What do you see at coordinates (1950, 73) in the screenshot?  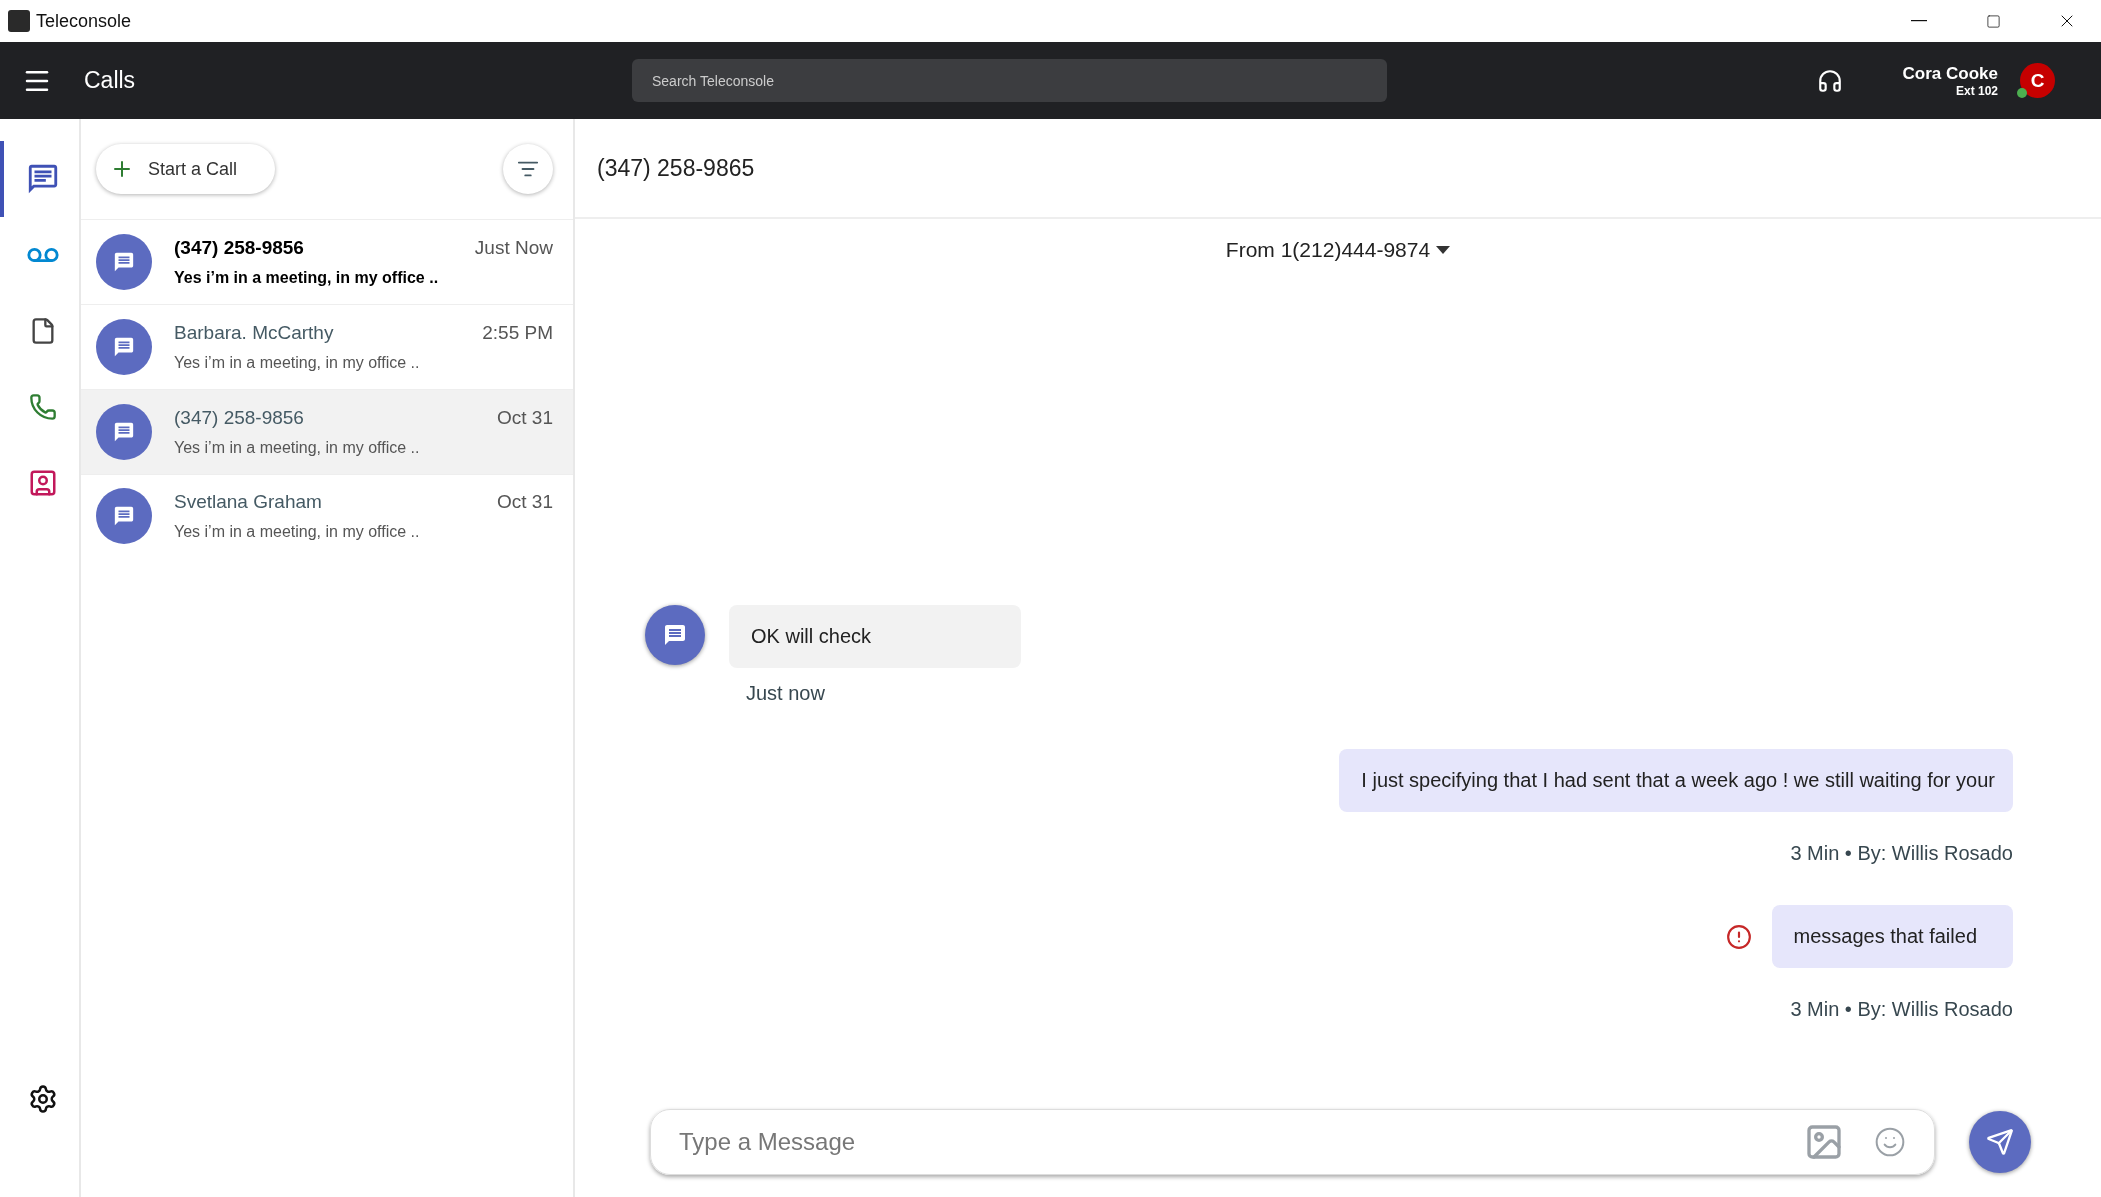 I see `user-name: Cora Cooke` at bounding box center [1950, 73].